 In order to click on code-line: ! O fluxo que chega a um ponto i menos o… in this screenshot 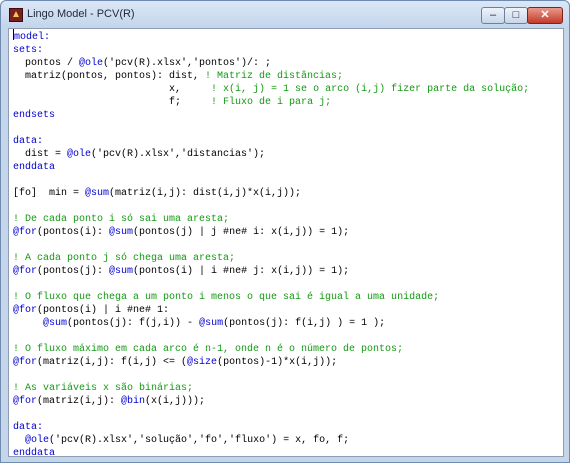, I will do `click(288, 297)`.